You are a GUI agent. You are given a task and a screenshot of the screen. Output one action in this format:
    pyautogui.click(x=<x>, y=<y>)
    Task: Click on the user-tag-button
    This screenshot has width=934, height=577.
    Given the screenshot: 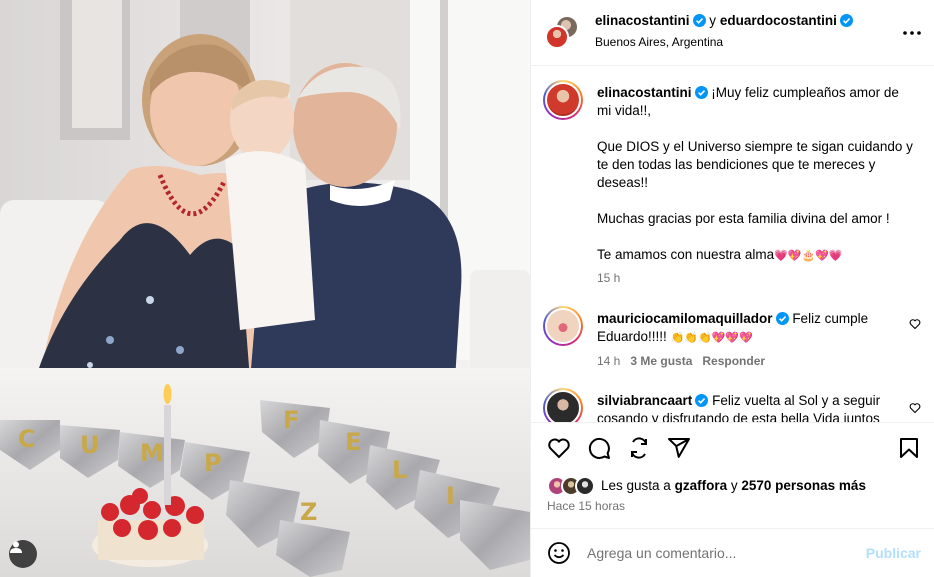 What is the action you would take?
    pyautogui.click(x=23, y=554)
    